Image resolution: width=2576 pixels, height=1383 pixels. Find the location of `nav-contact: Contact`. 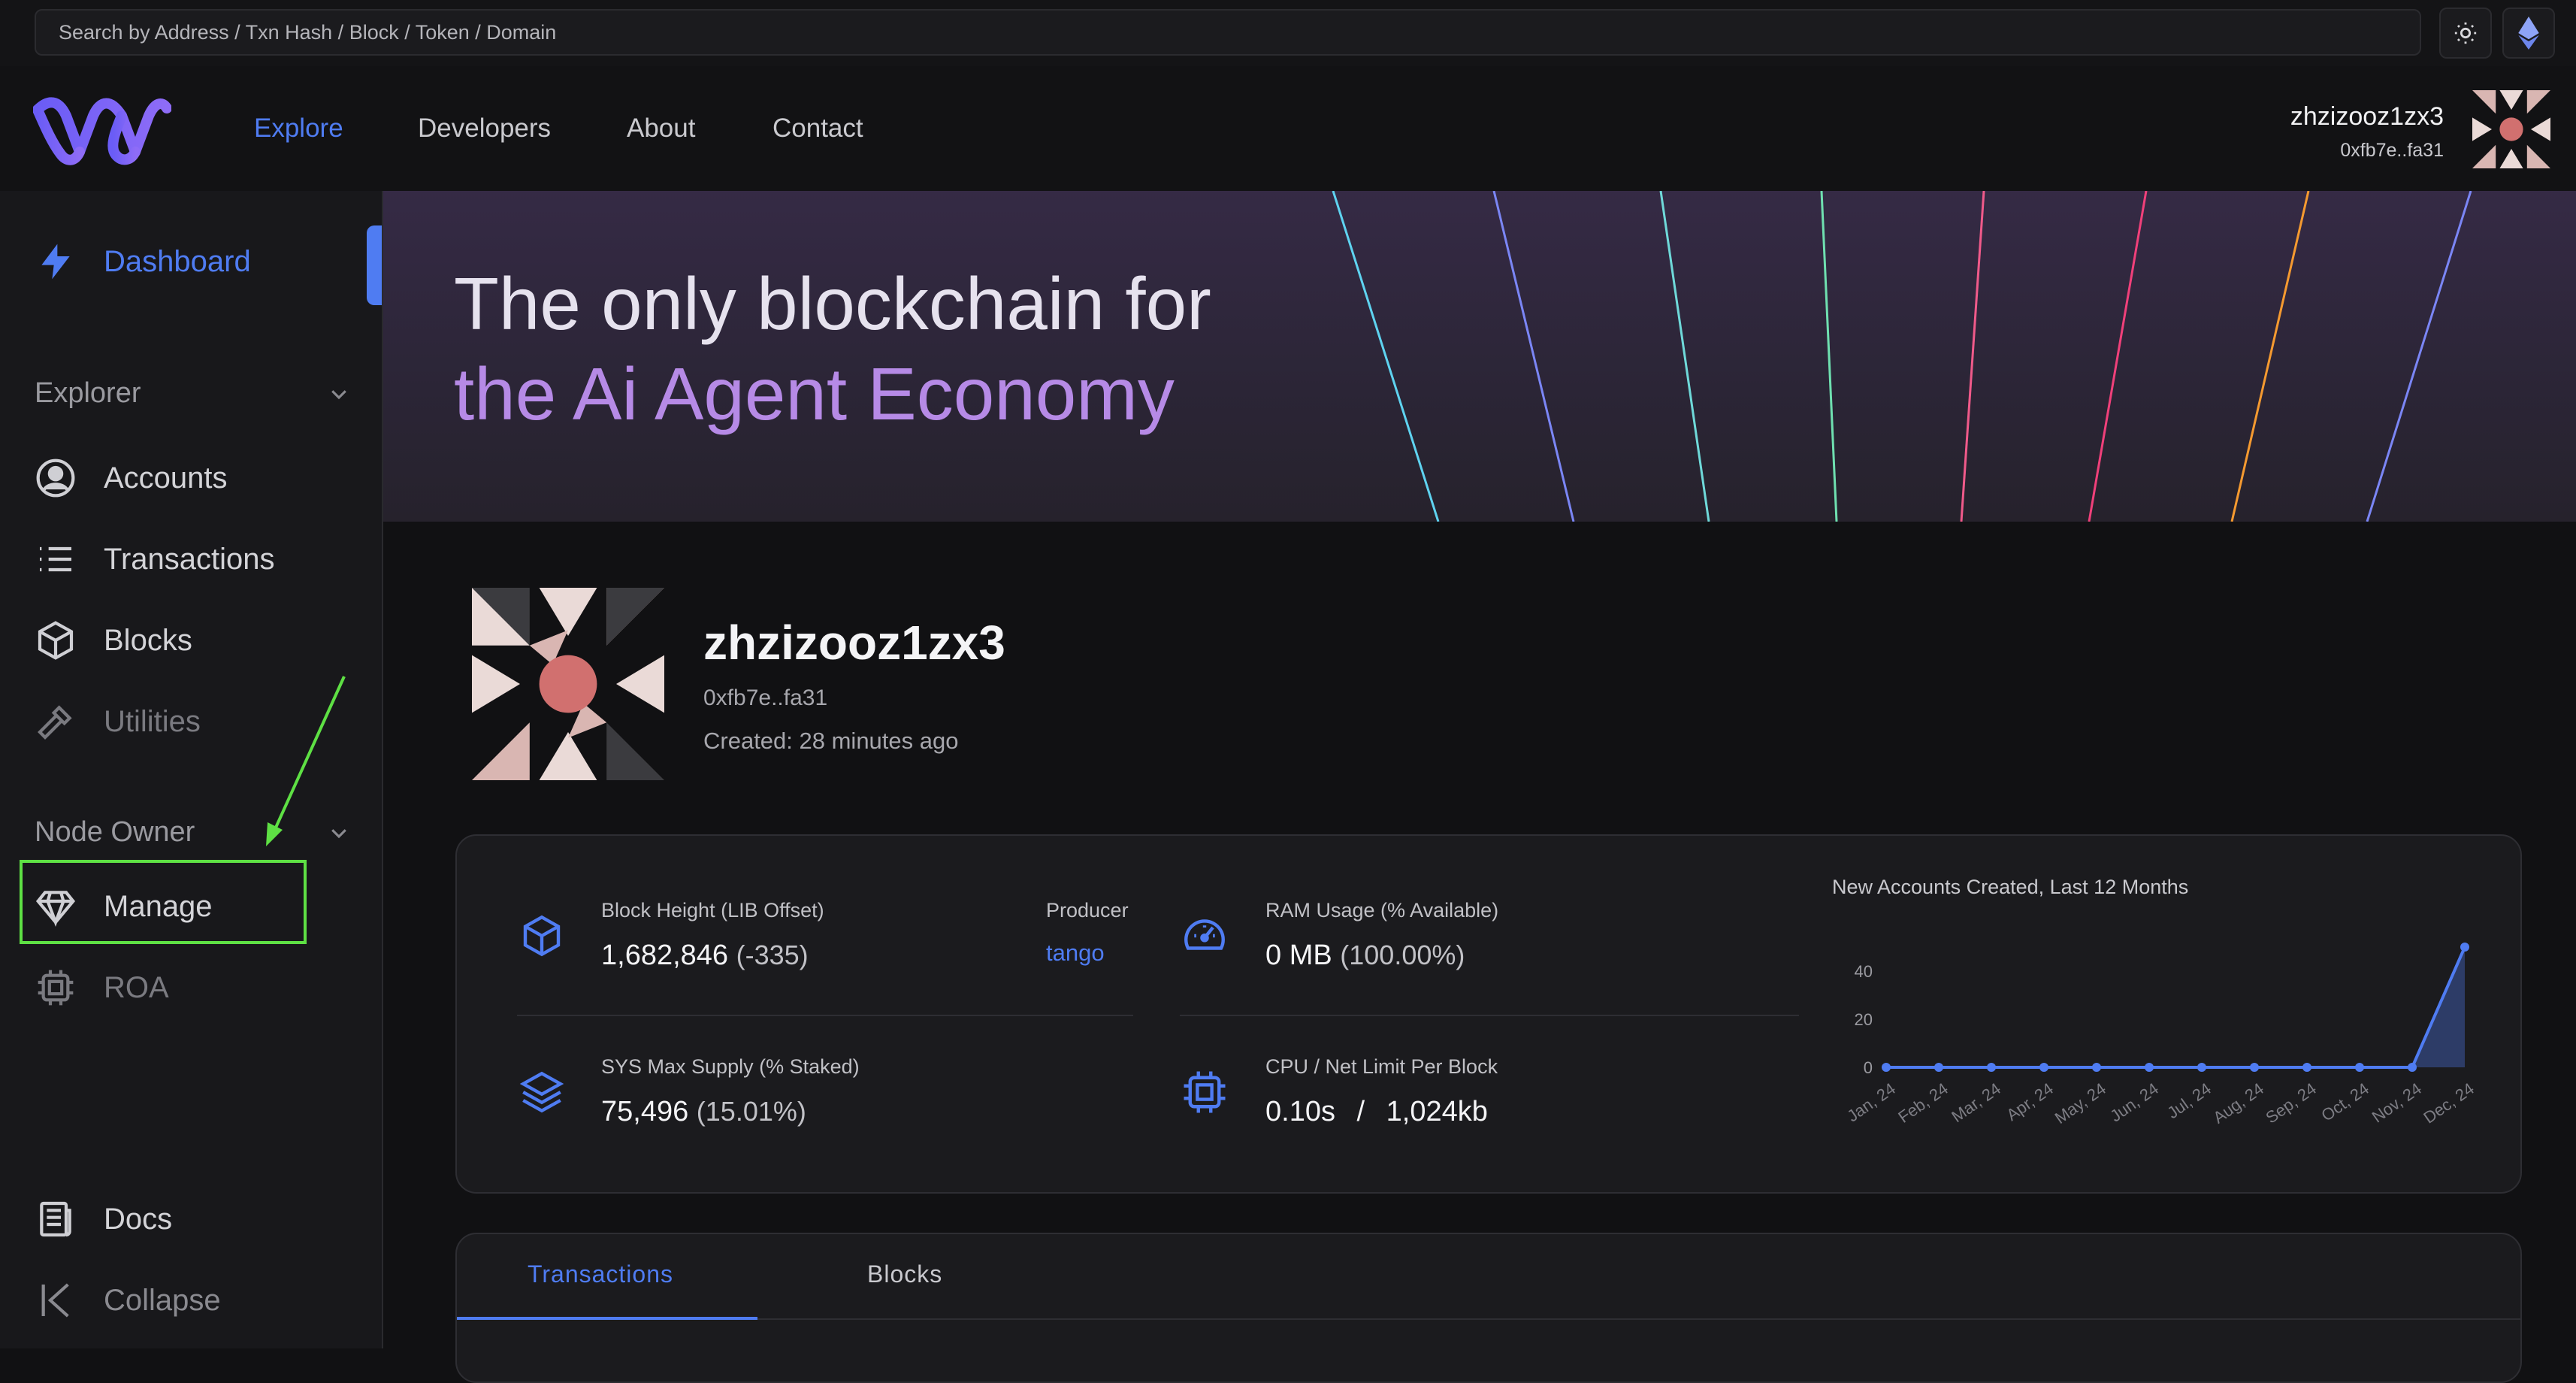

nav-contact: Contact is located at coordinates (818, 128).